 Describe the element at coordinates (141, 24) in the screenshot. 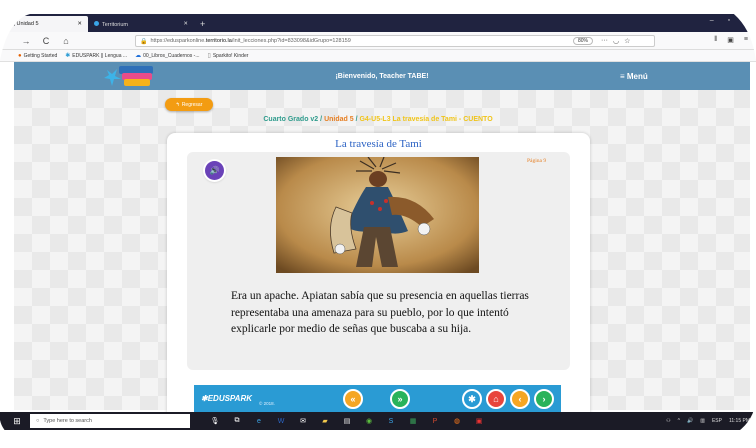

I see `tab-territorium: Territorium ✕` at that location.